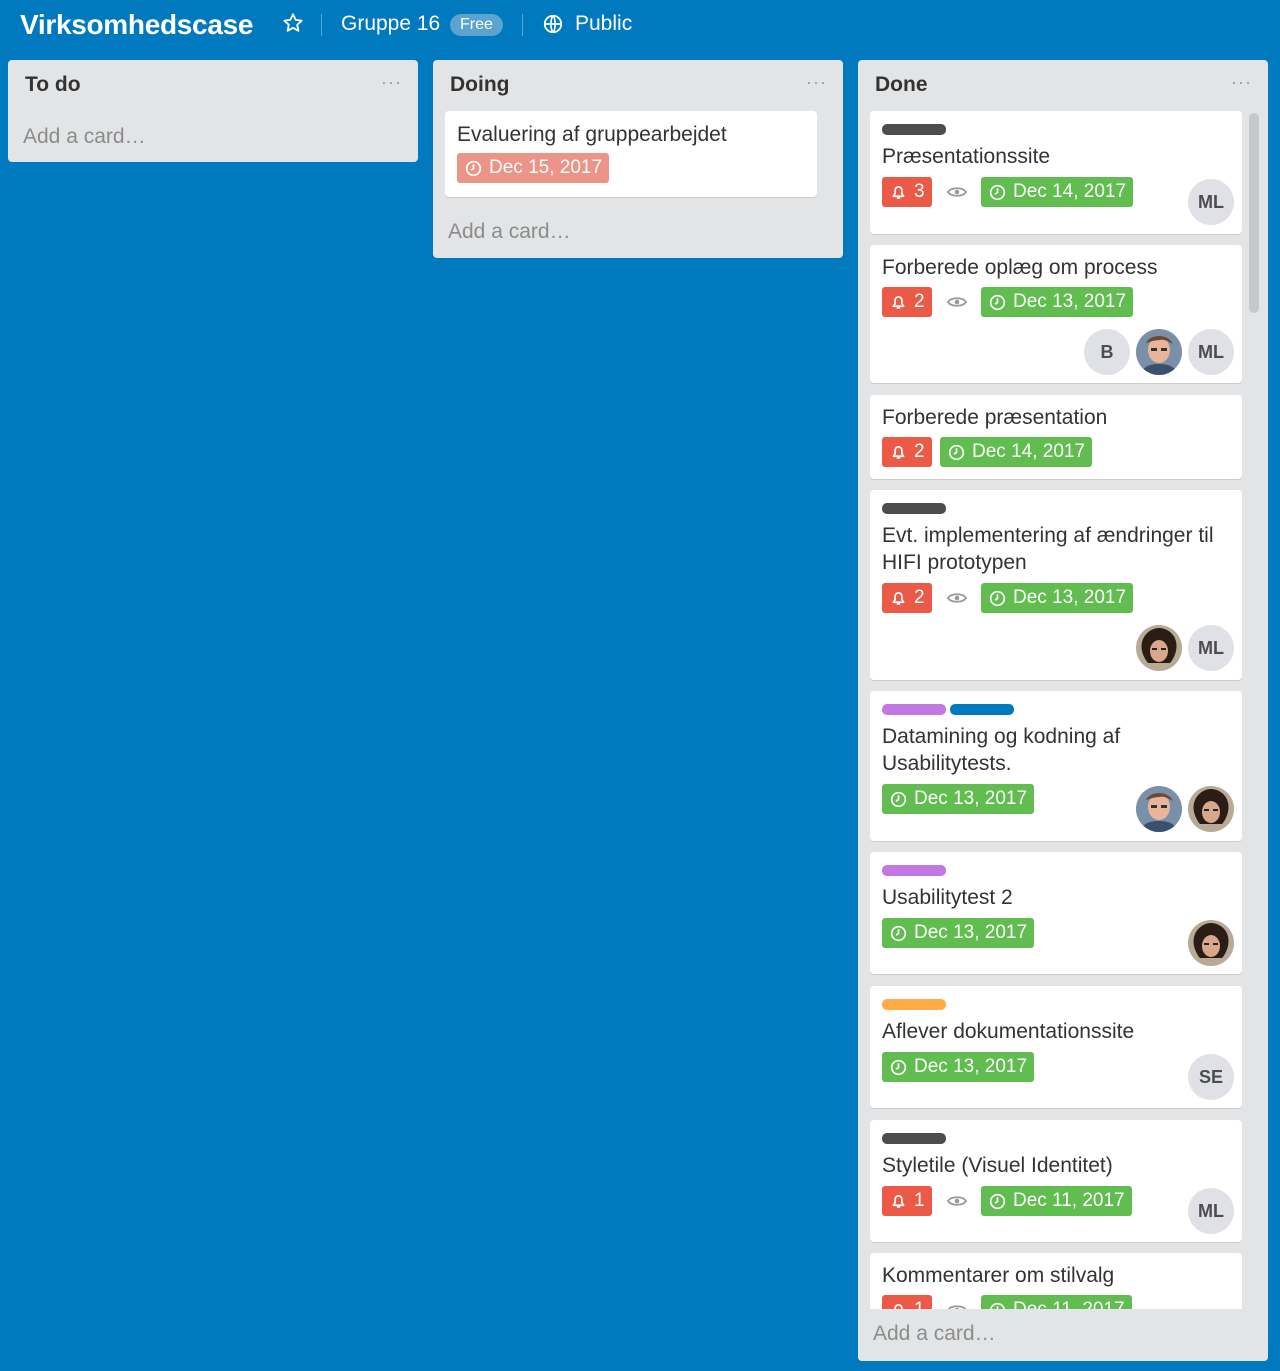 The image size is (1280, 1371). Describe the element at coordinates (603, 24) in the screenshot. I see `visibility-label: Public` at that location.